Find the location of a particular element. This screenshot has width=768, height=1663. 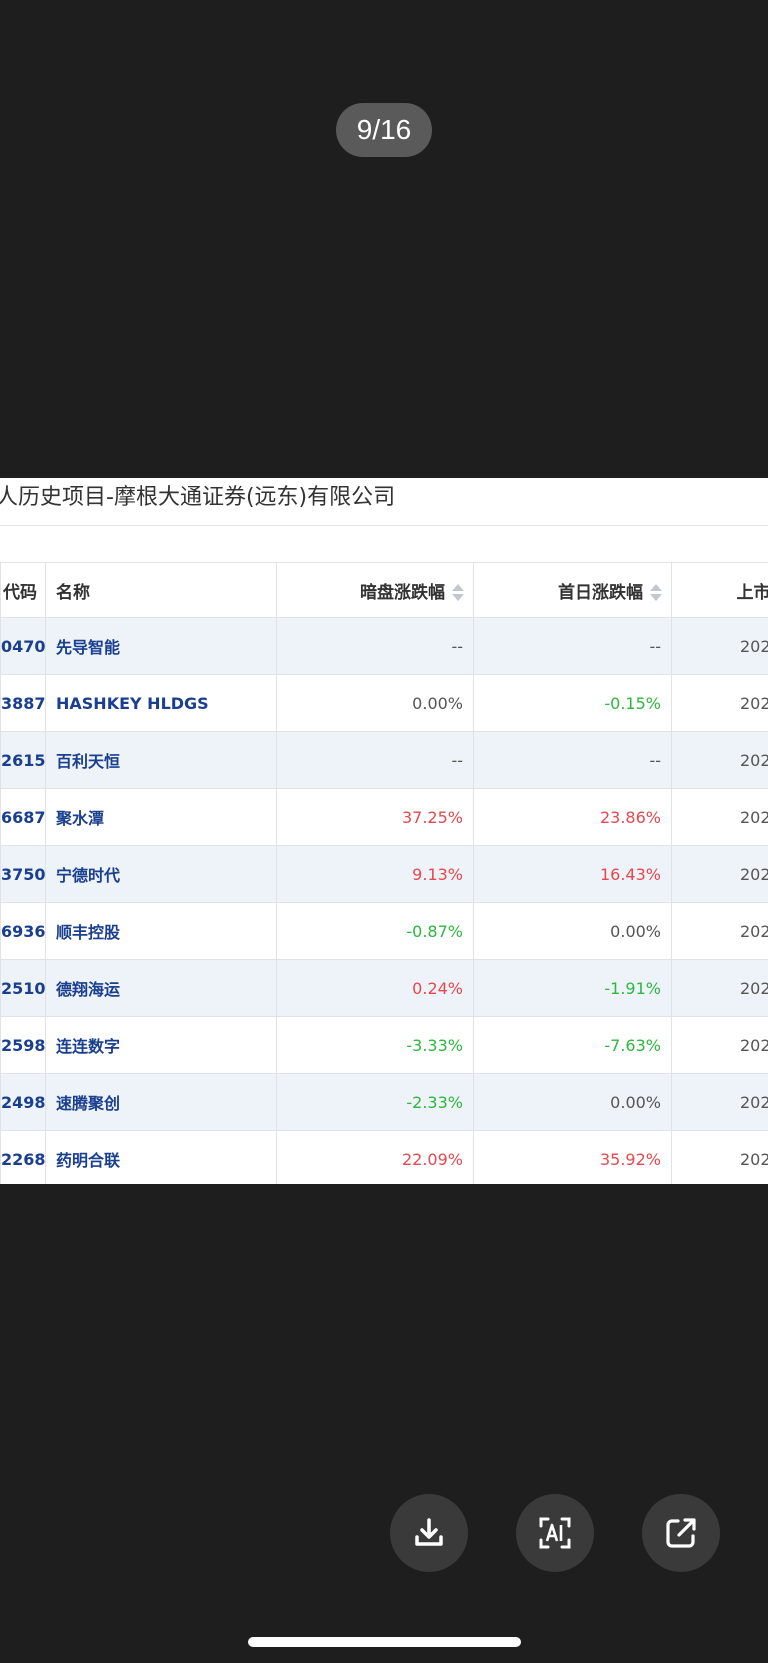

stock-code: 2498 is located at coordinates (23, 1102).